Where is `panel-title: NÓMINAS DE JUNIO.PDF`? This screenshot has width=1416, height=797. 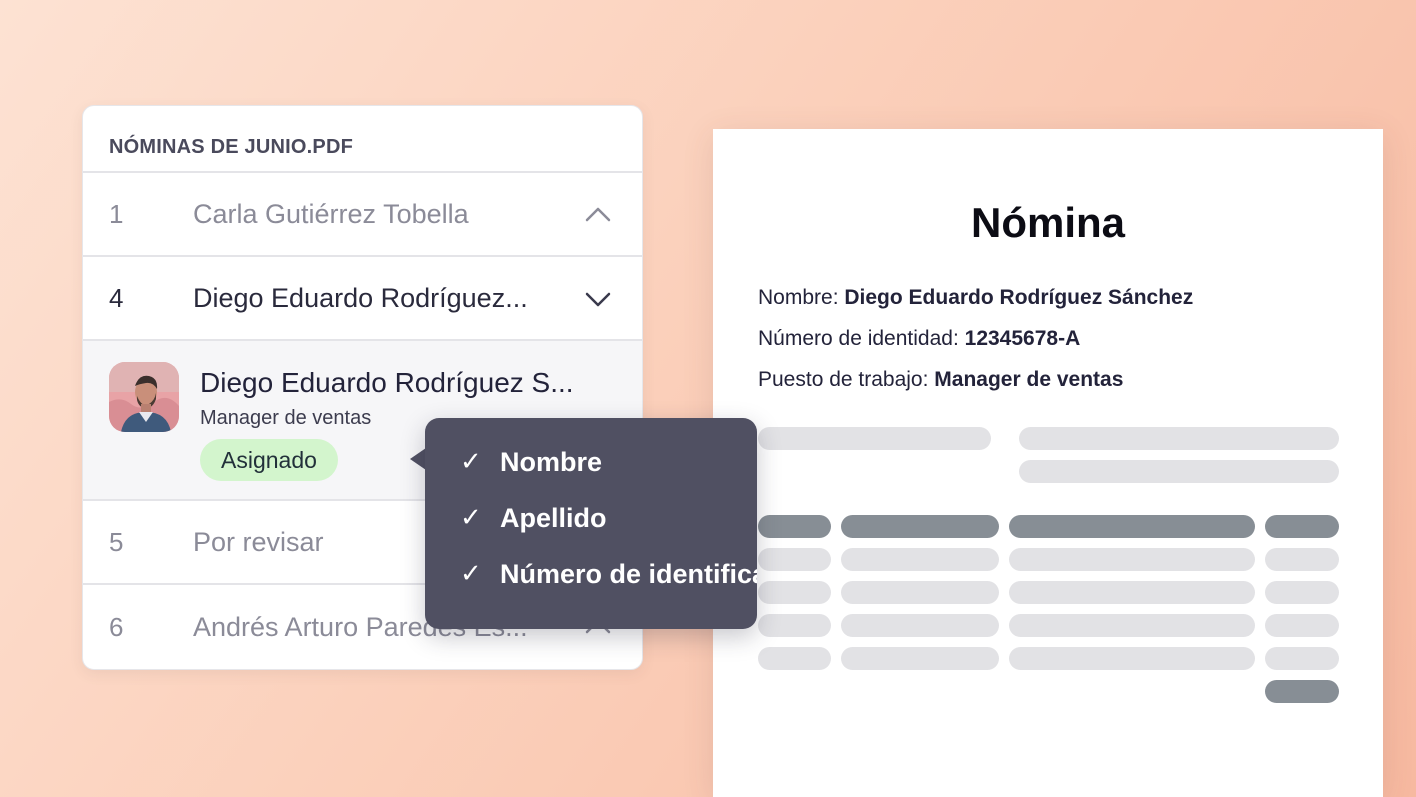
panel-title: NÓMINAS DE JUNIO.PDF is located at coordinates (362, 139).